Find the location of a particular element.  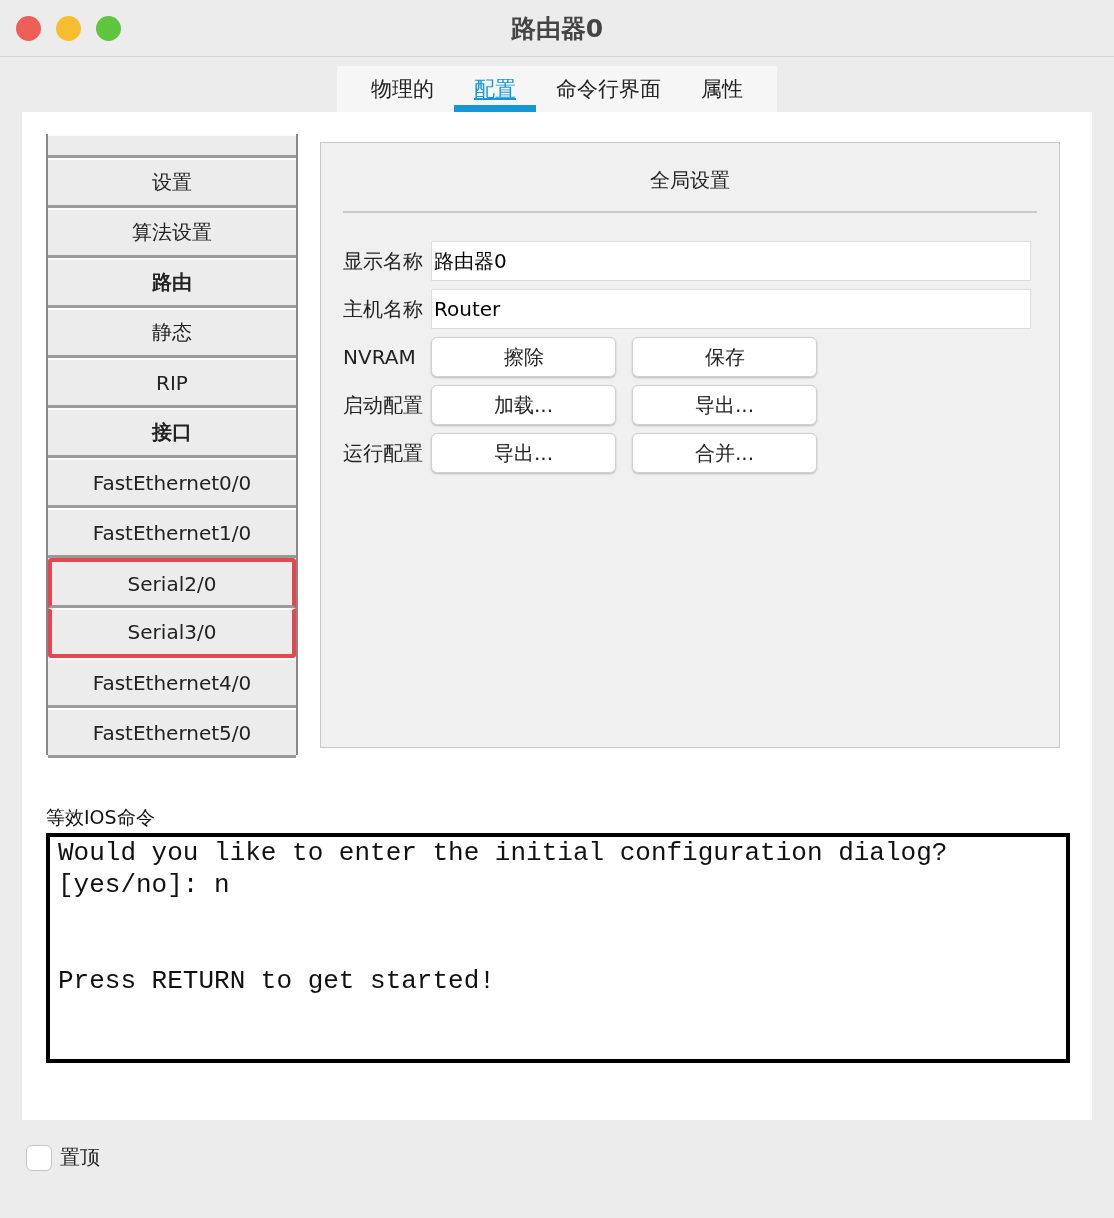

tab: 物理的 is located at coordinates (402, 89).